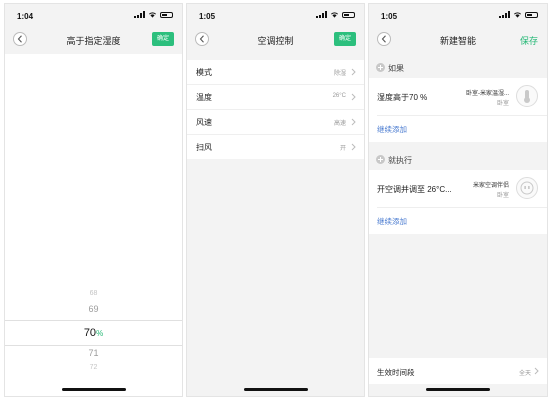 The image size is (550, 401). Describe the element at coordinates (100, 333) in the screenshot. I see `humidity-unit: %` at that location.